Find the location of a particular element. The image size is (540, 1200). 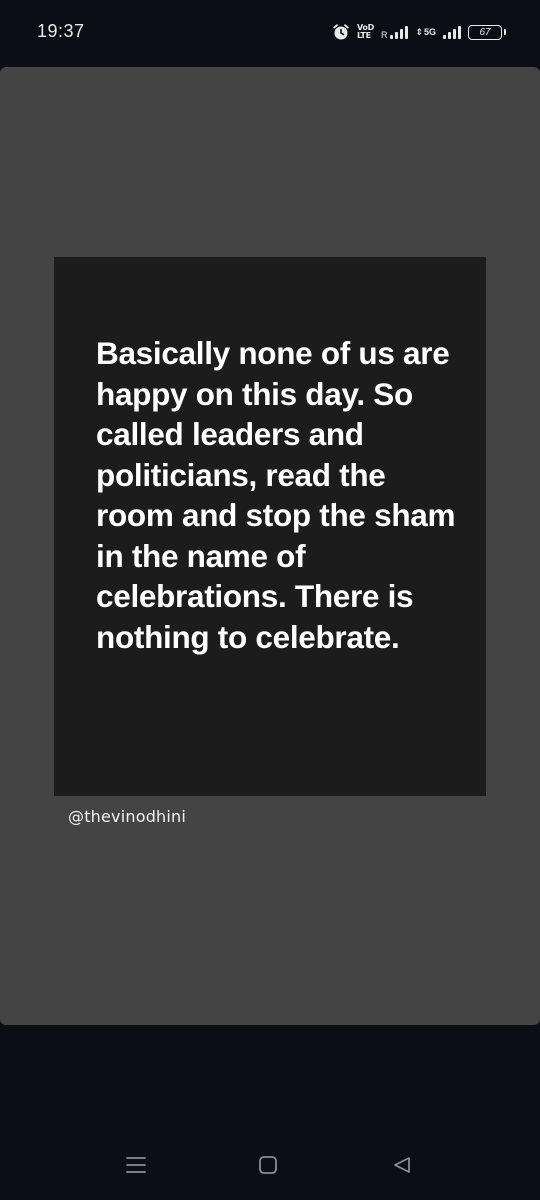

sim1-roaming-label: R is located at coordinates (384, 35).